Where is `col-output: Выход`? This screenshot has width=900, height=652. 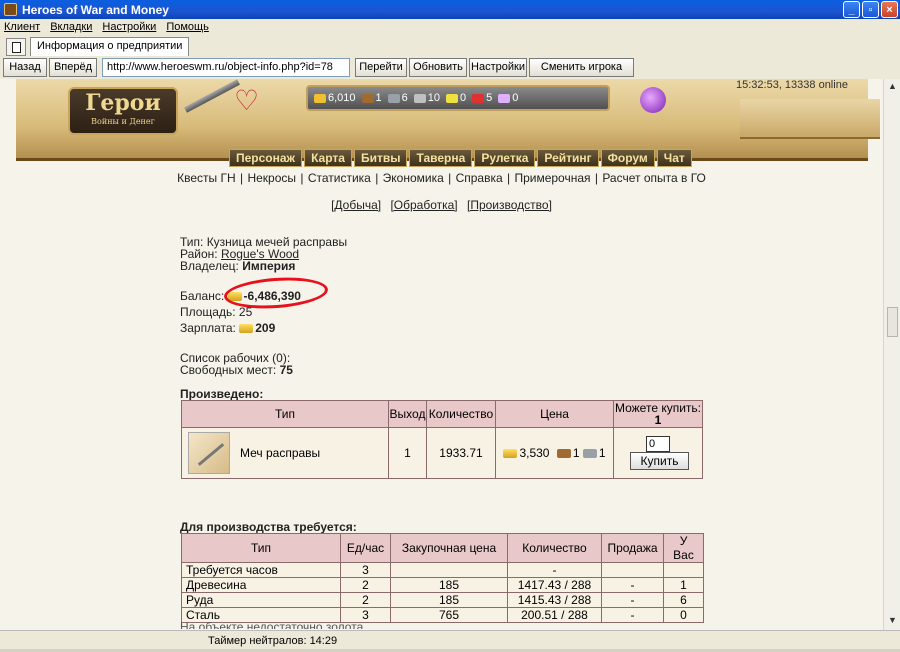 col-output: Выход is located at coordinates (407, 414).